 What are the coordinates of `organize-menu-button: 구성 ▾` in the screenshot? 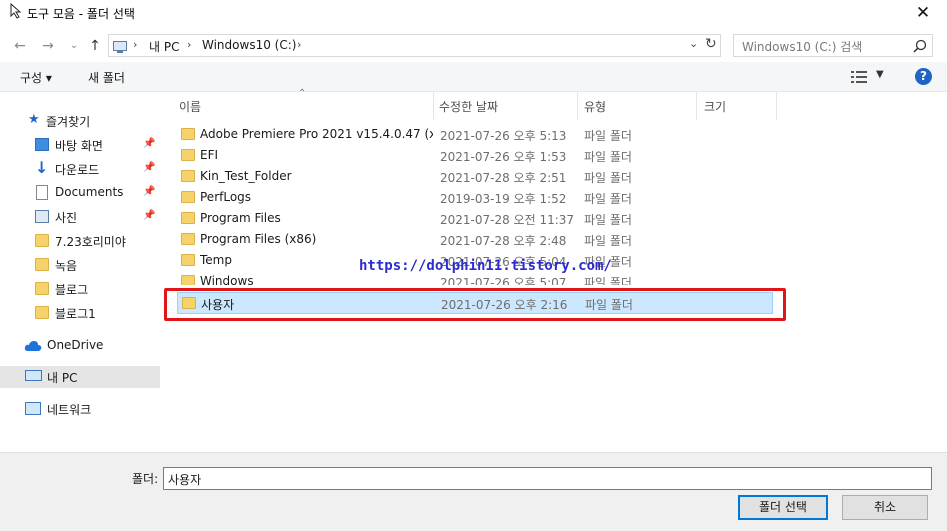 It's located at (36, 77).